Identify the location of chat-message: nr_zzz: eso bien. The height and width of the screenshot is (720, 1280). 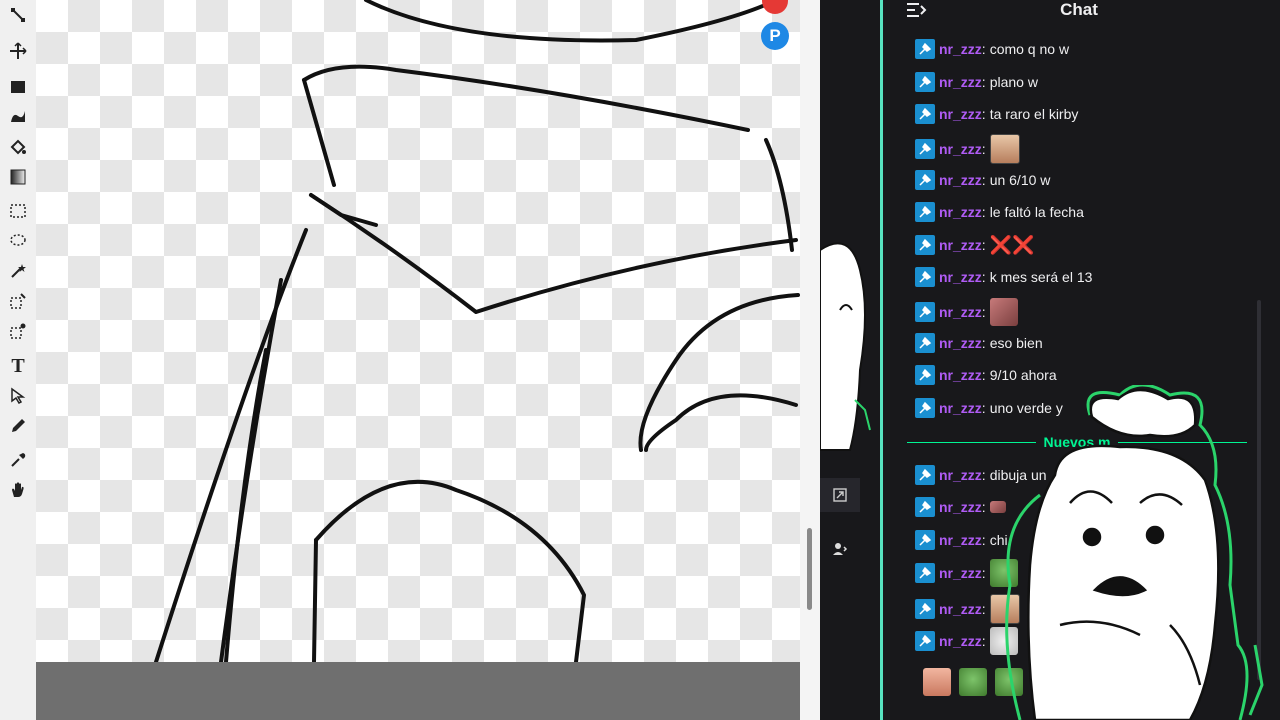
(979, 343).